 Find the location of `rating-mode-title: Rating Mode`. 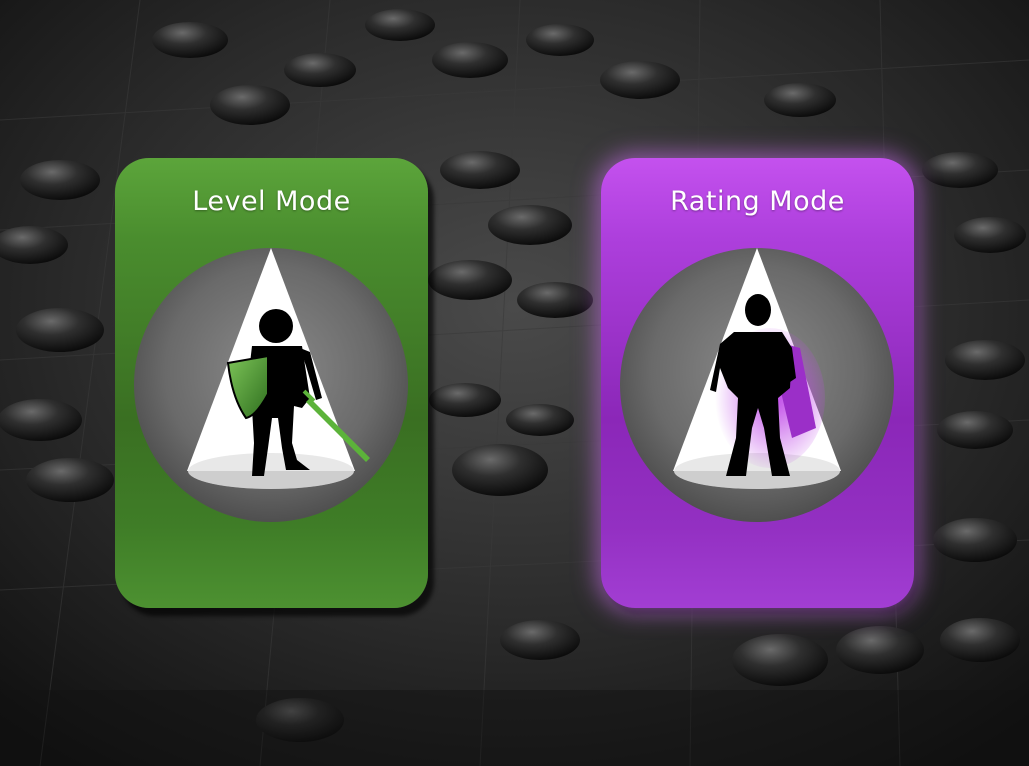

rating-mode-title: Rating Mode is located at coordinates (757, 201).